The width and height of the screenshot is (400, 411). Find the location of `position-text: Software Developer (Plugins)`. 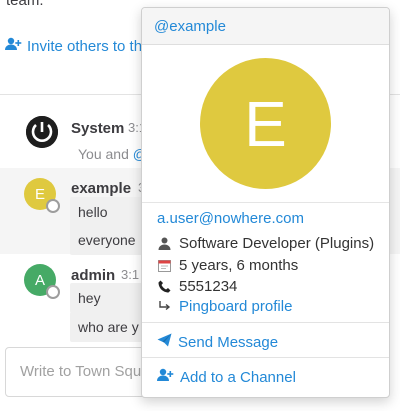

position-text: Software Developer (Plugins) is located at coordinates (277, 243).